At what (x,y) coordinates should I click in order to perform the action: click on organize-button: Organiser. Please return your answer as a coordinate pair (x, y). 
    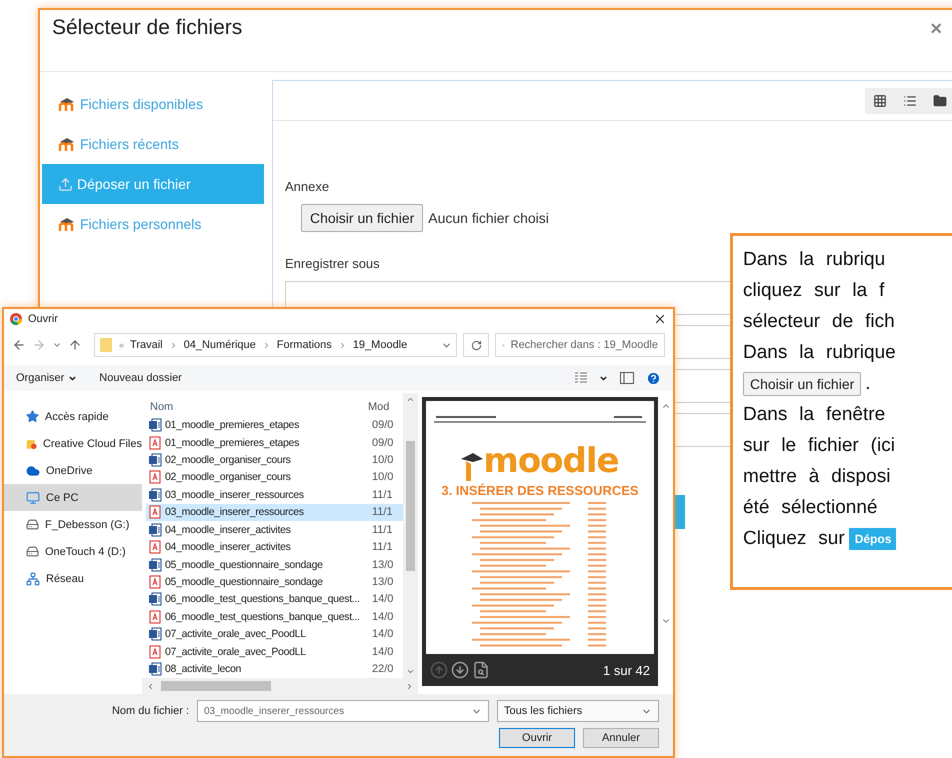
    Looking at the image, I should click on (47, 378).